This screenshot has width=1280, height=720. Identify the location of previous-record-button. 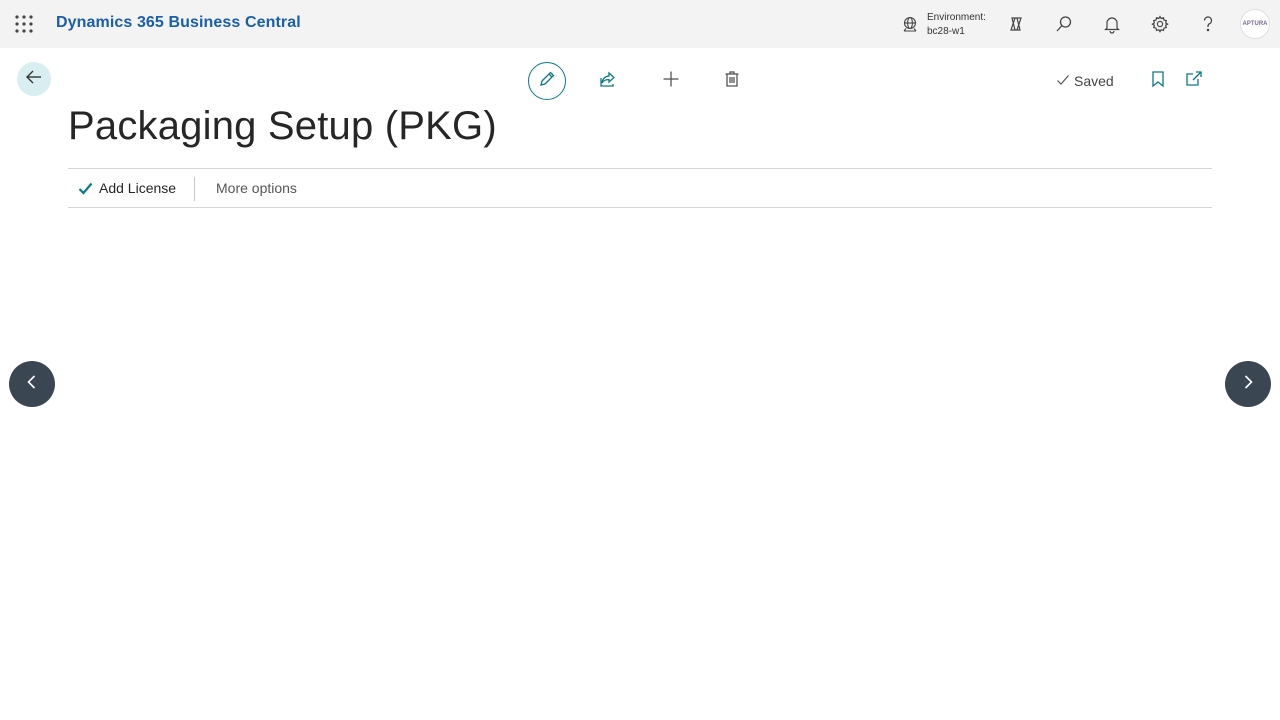
(32, 384).